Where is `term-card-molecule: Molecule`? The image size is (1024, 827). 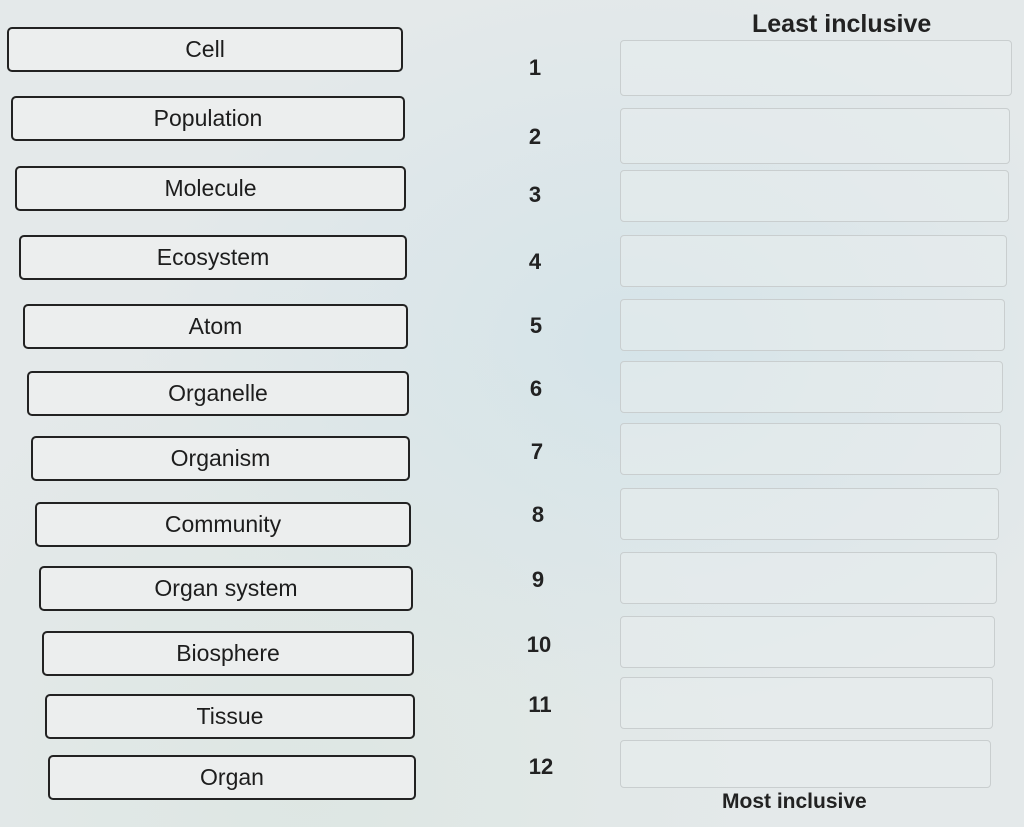
term-card-molecule: Molecule is located at coordinates (210, 188).